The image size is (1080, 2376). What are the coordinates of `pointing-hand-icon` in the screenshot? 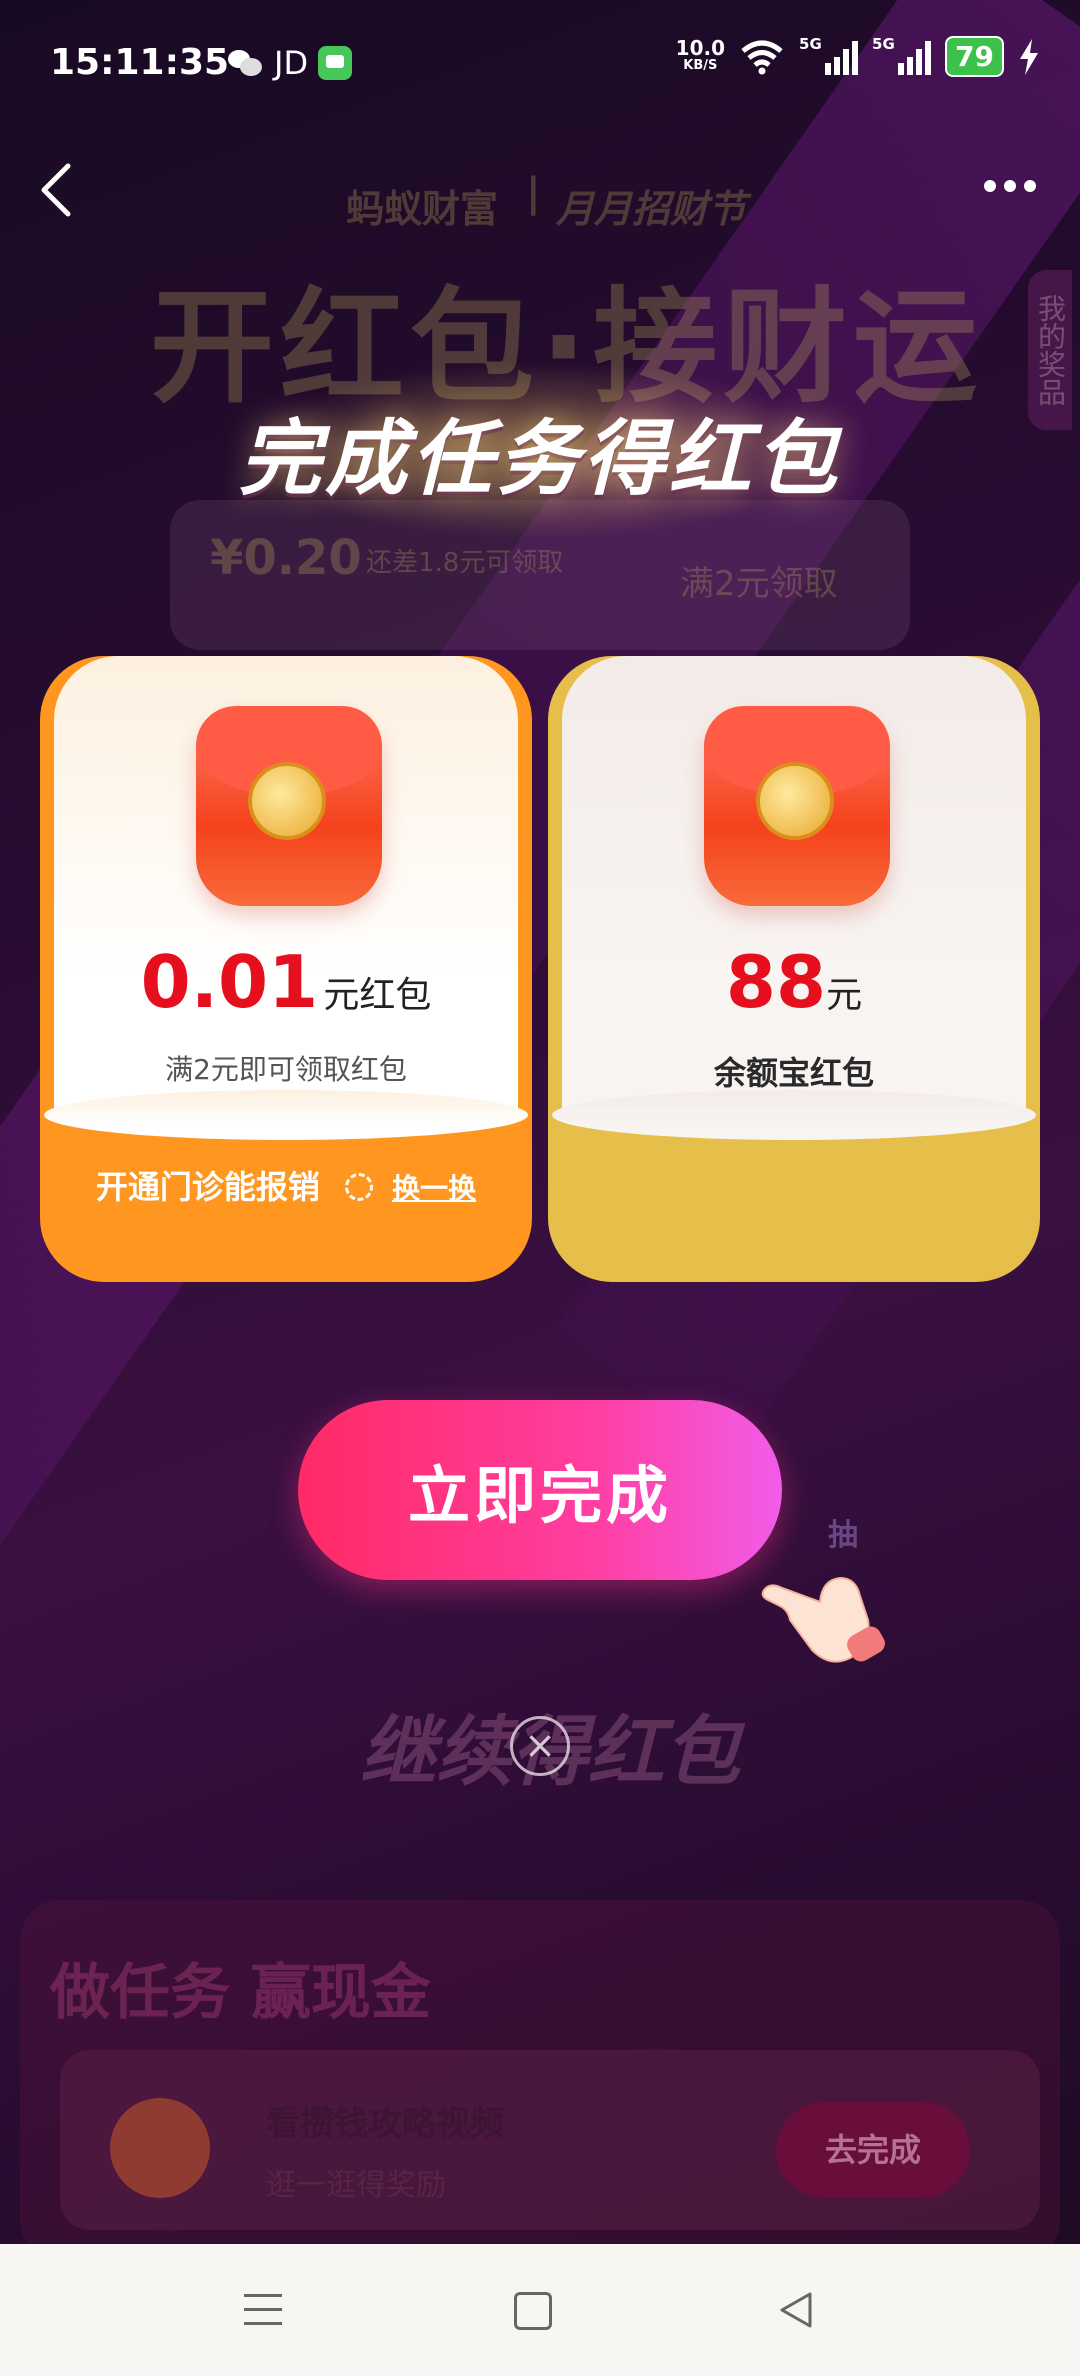 It's located at (823, 1619).